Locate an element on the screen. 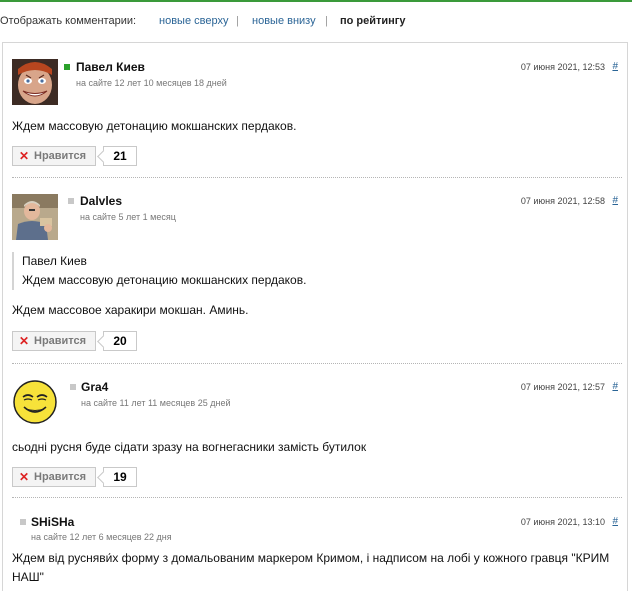 The height and width of the screenshot is (591, 632). comment-author: Dalvles is located at coordinates (101, 201).